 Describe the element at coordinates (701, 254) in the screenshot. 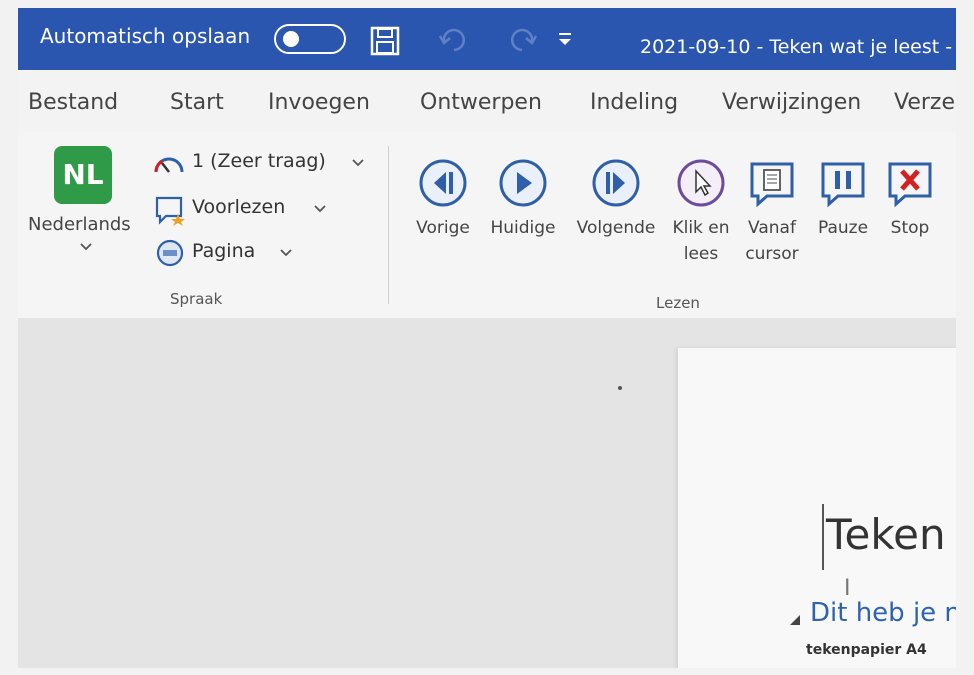

I see `click-and-read-label-2: lees` at that location.